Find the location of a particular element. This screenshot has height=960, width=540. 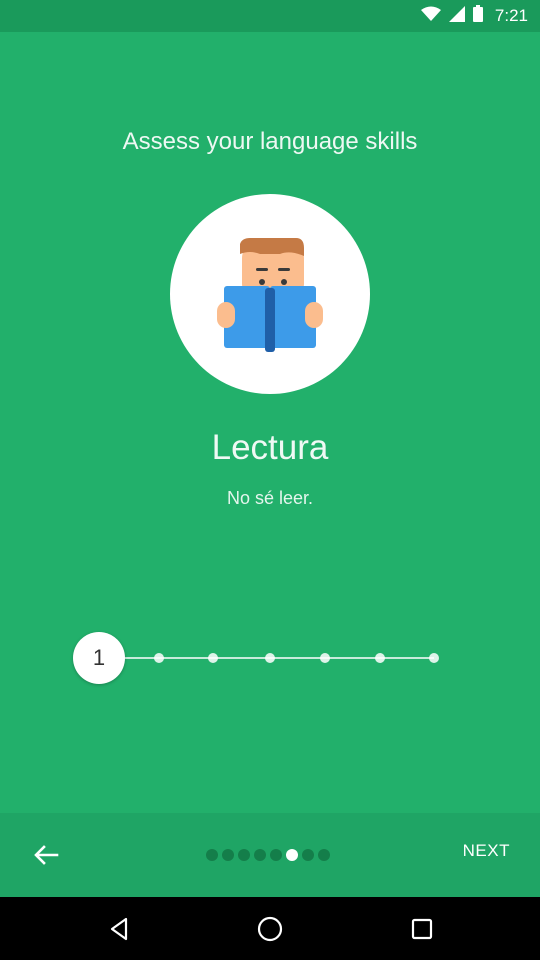

reading-person-icon is located at coordinates (270, 295).